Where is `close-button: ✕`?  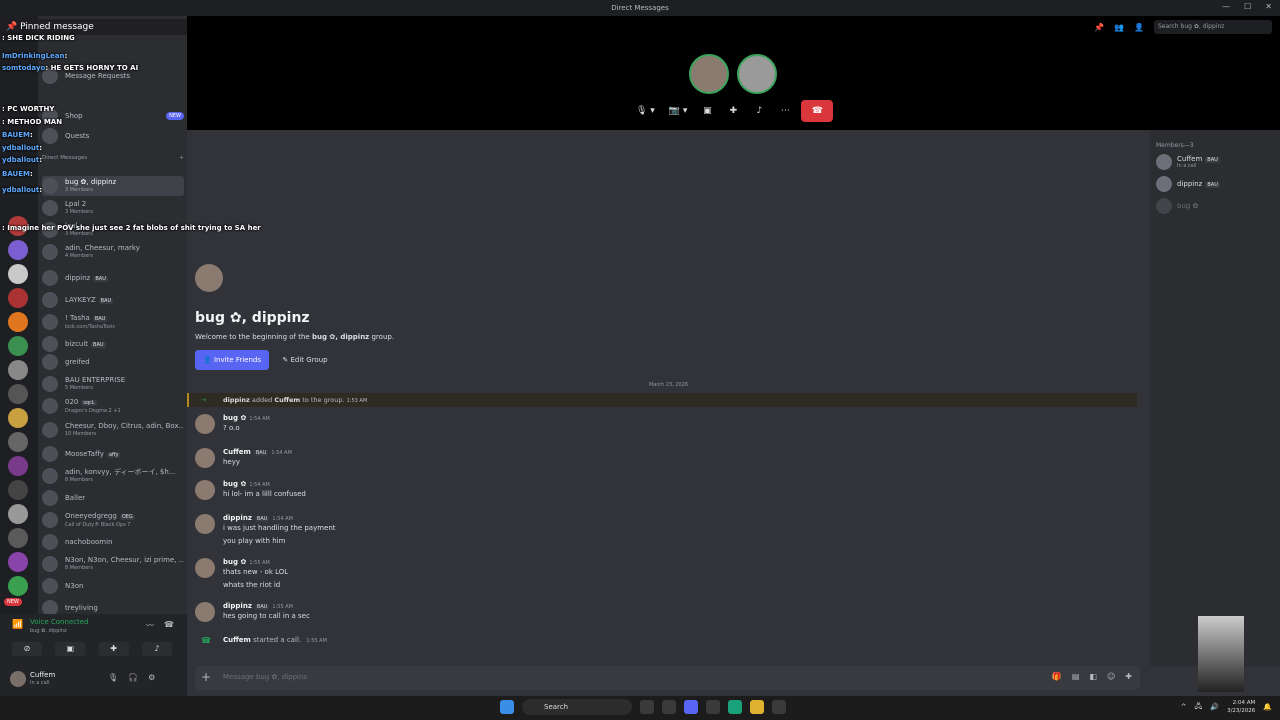
close-button: ✕ is located at coordinates (1268, 6).